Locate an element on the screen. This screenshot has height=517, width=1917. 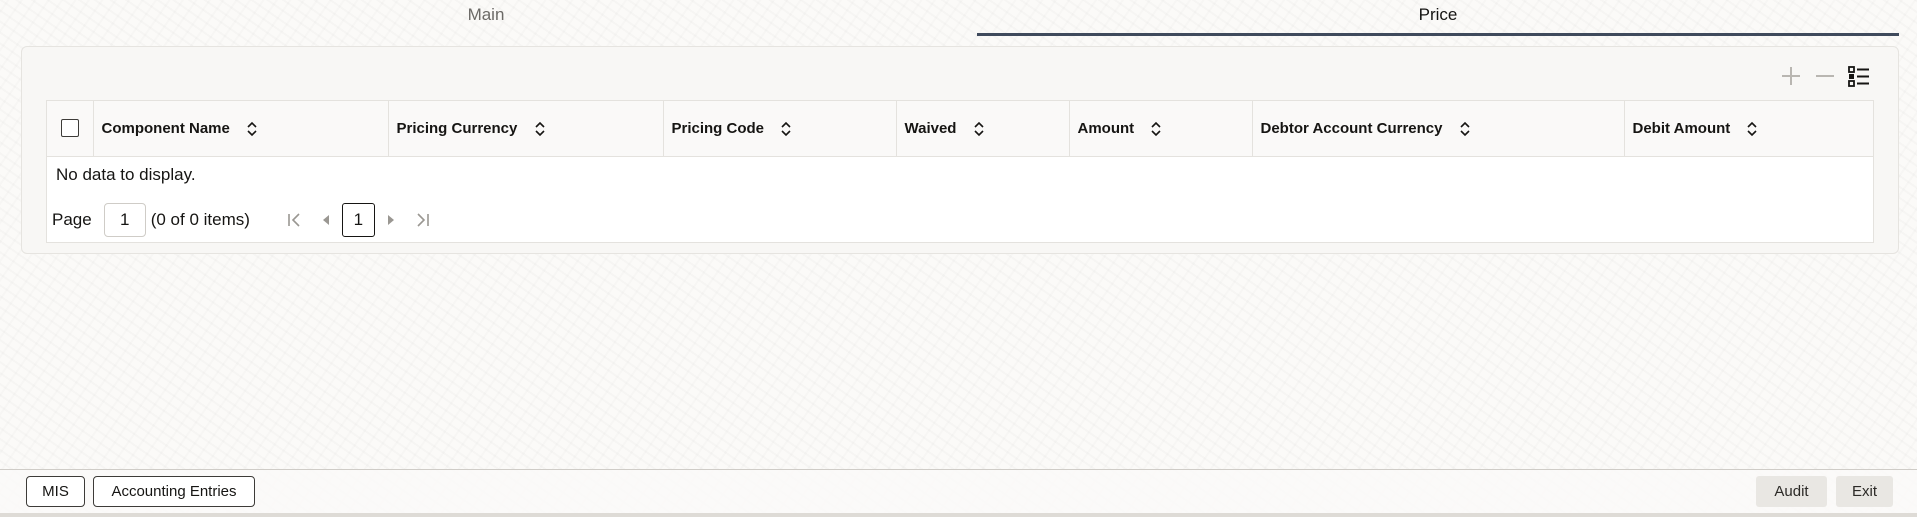
exit-button: Exit is located at coordinates (1864, 491).